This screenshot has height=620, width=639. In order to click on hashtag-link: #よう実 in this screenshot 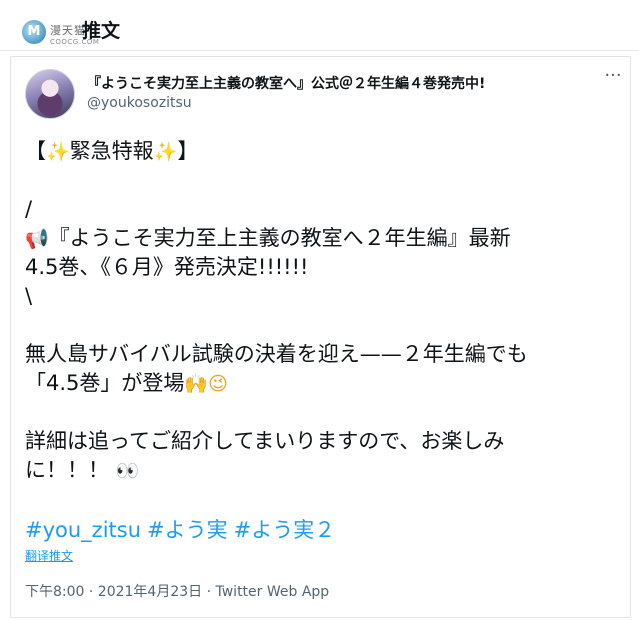, I will do `click(187, 530)`.